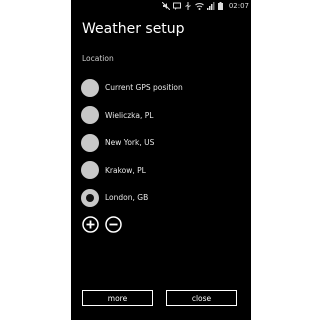 This screenshot has height=320, width=320. What do you see at coordinates (199, 6) in the screenshot?
I see `wifi-icon` at bounding box center [199, 6].